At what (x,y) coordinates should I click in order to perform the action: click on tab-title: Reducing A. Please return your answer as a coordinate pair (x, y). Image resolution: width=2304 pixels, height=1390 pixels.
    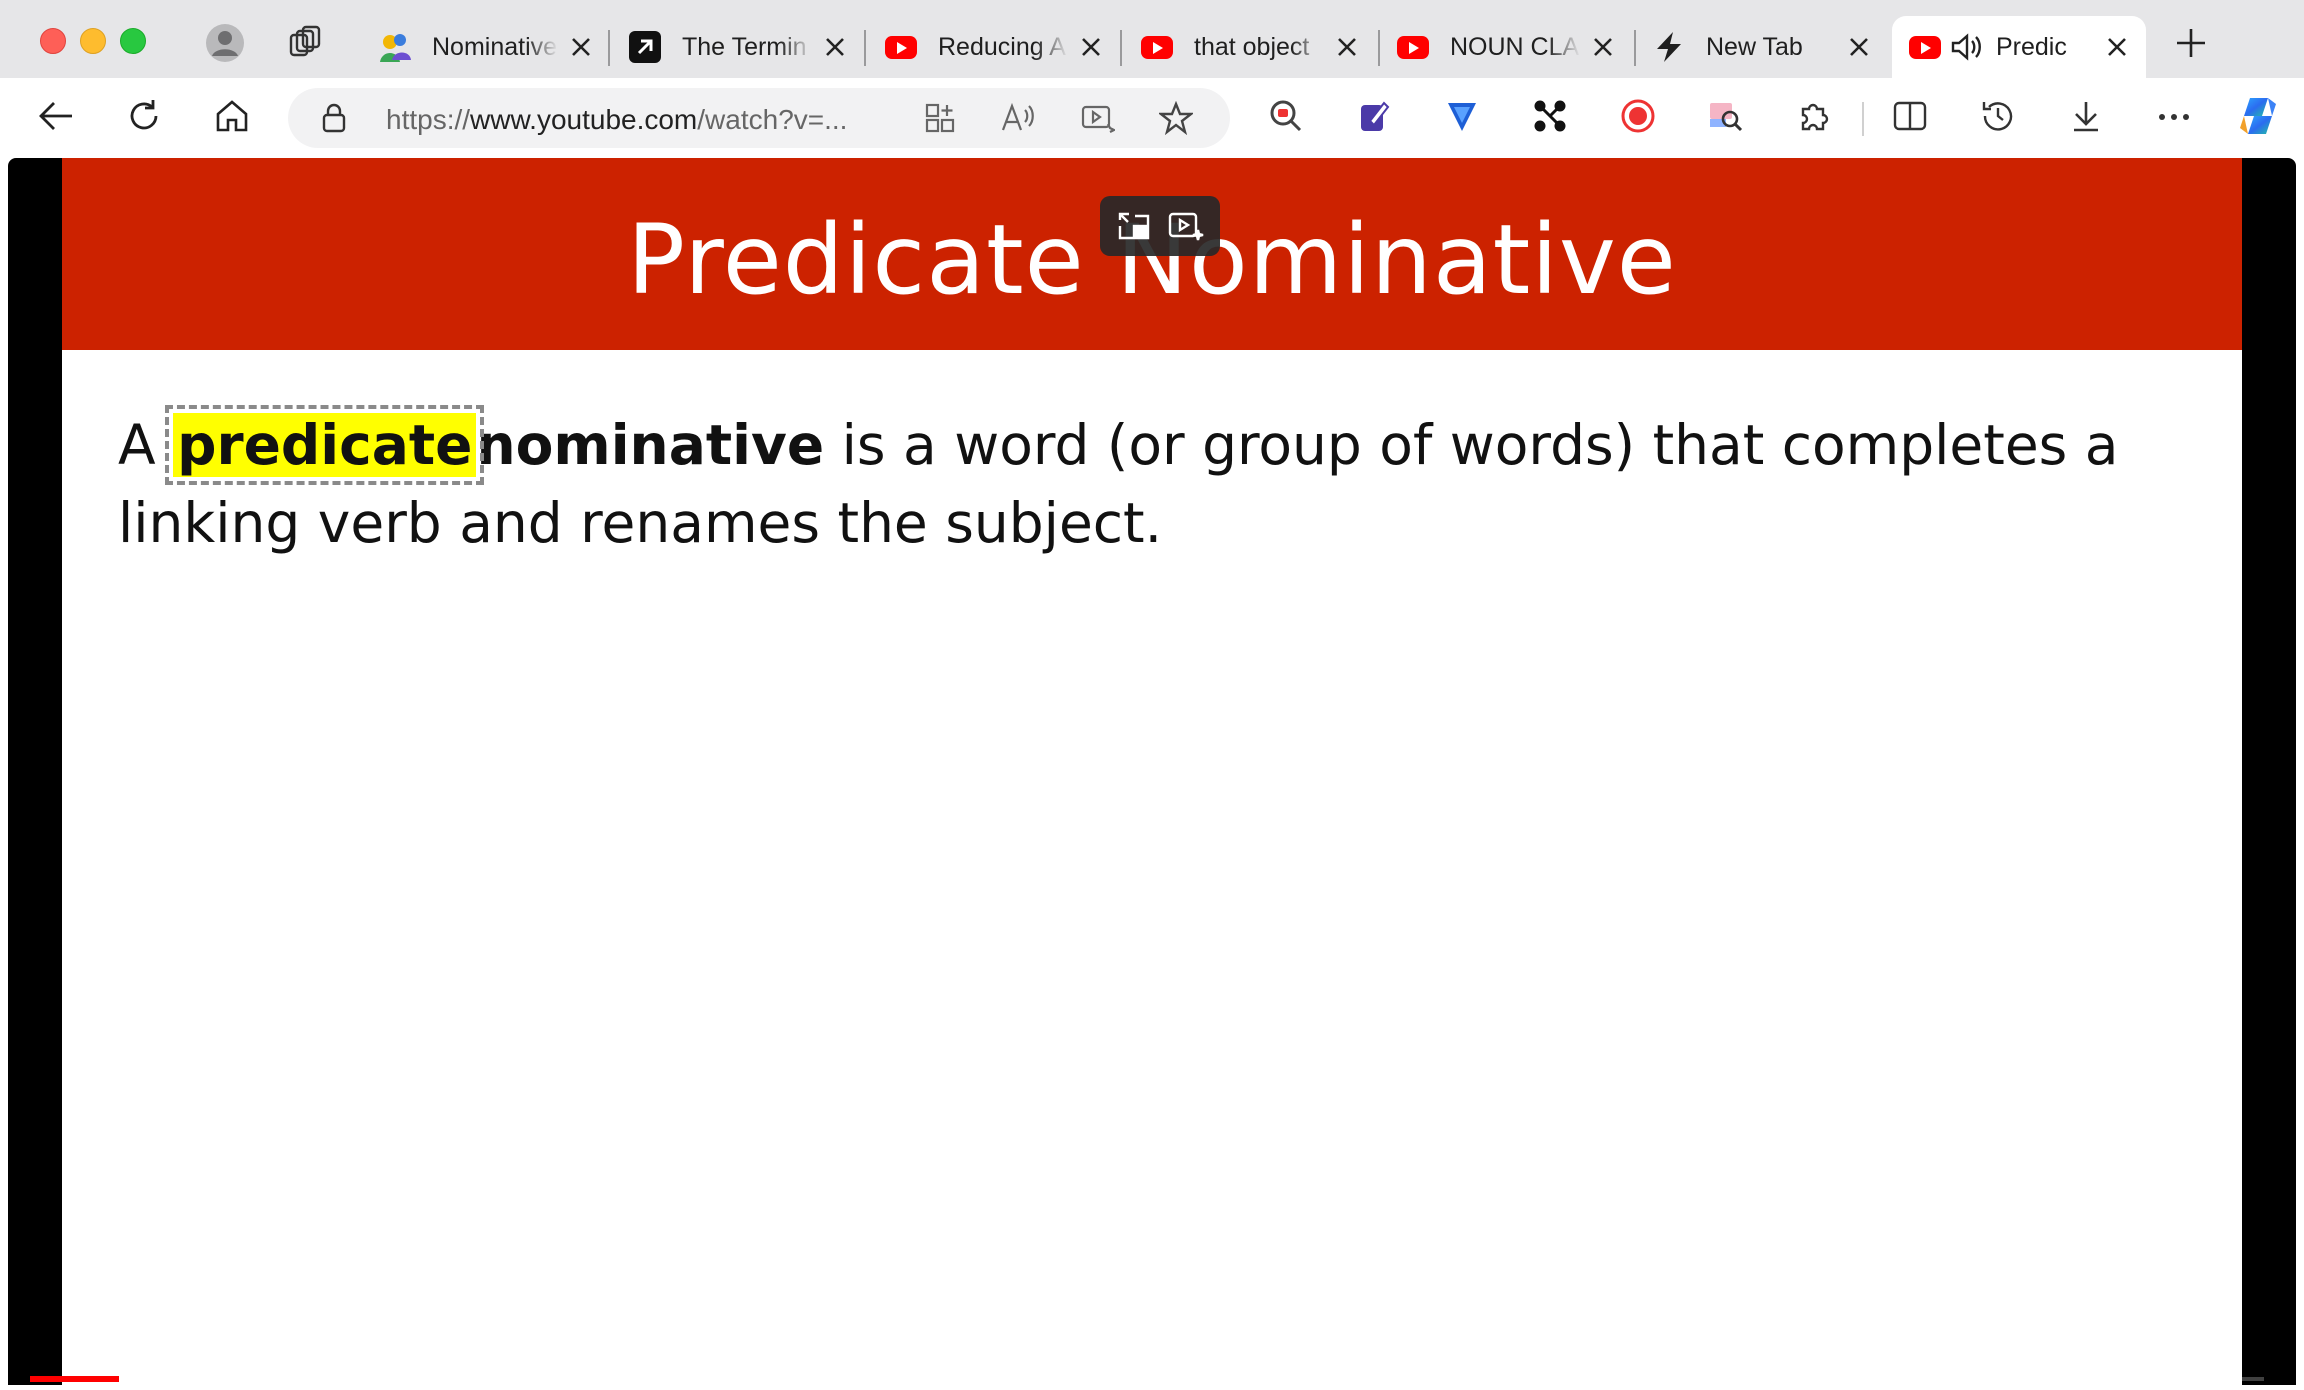
    Looking at the image, I should click on (1002, 46).